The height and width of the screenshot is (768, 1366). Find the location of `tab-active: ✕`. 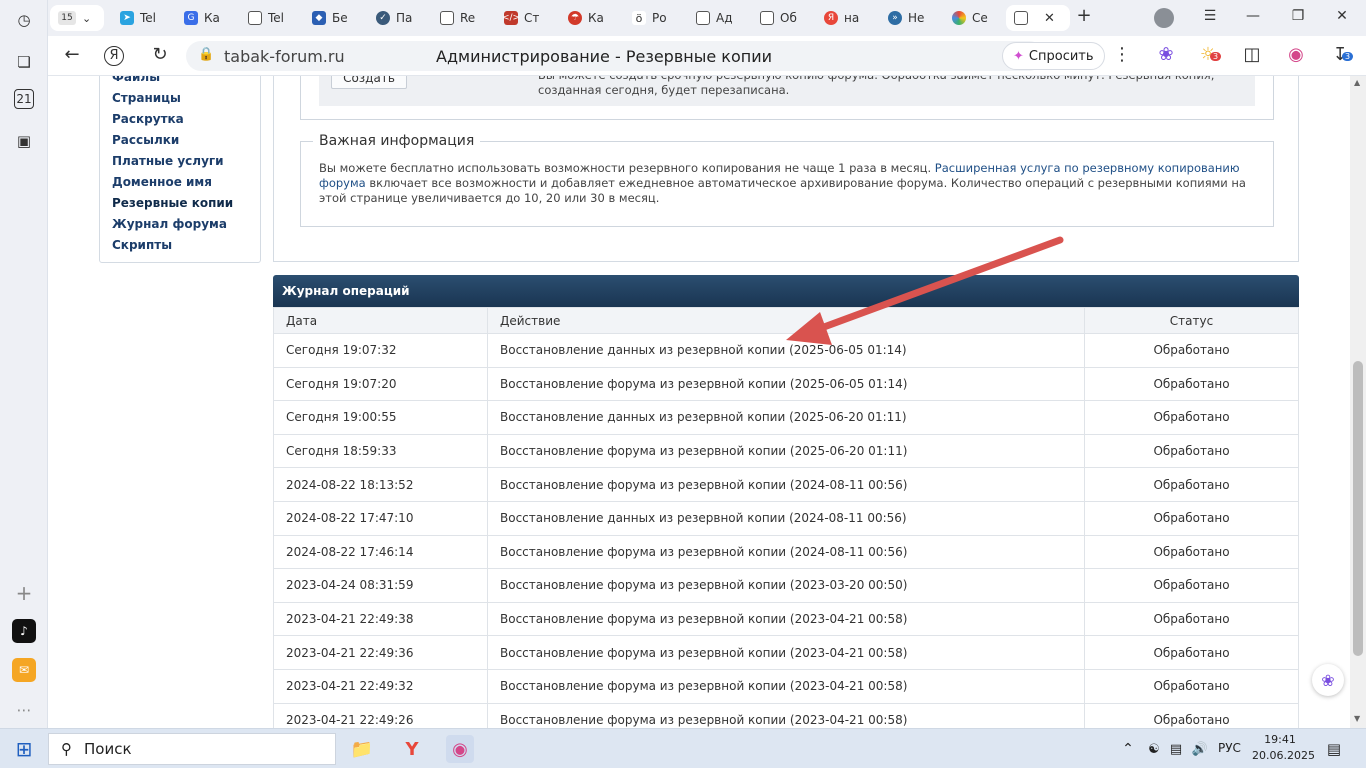

tab-active: ✕ is located at coordinates (1038, 18).